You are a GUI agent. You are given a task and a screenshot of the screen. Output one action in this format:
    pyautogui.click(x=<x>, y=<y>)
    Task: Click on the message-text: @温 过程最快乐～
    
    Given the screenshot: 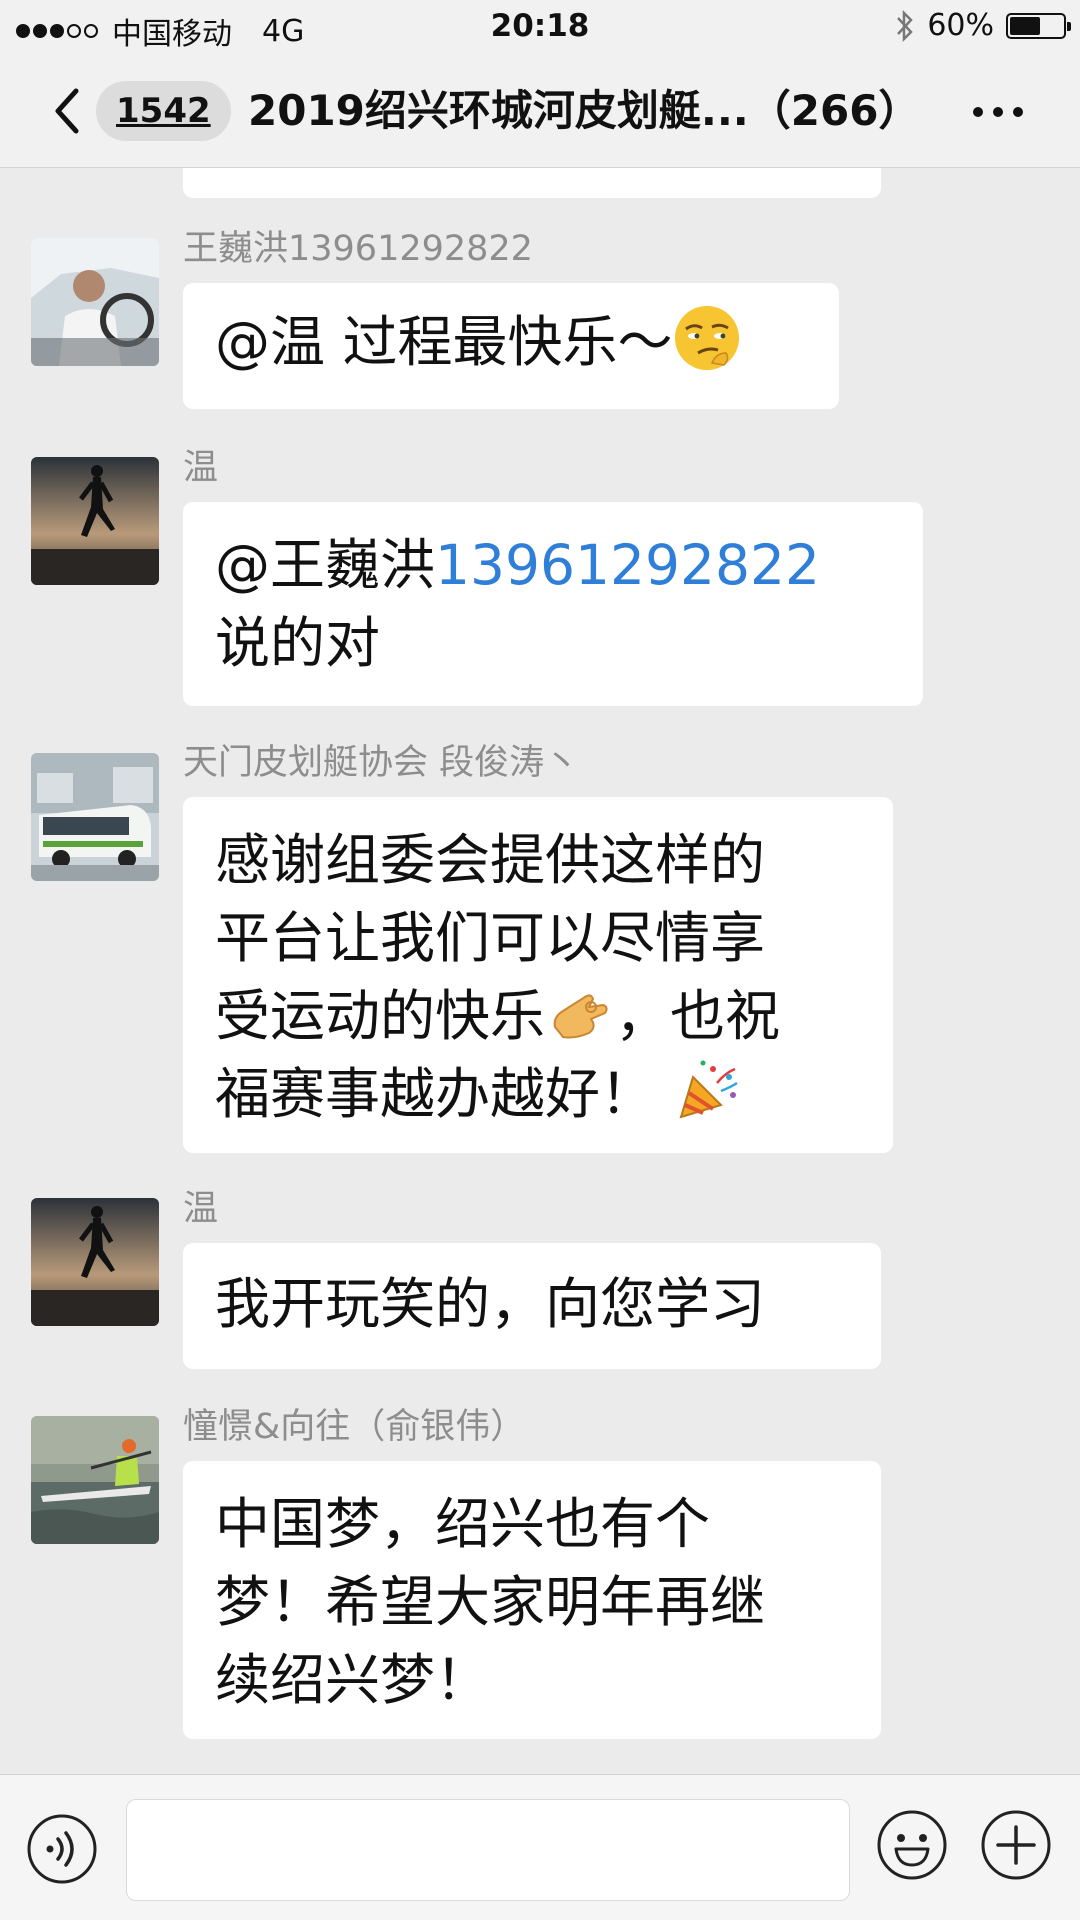 What is the action you would take?
    pyautogui.click(x=444, y=342)
    